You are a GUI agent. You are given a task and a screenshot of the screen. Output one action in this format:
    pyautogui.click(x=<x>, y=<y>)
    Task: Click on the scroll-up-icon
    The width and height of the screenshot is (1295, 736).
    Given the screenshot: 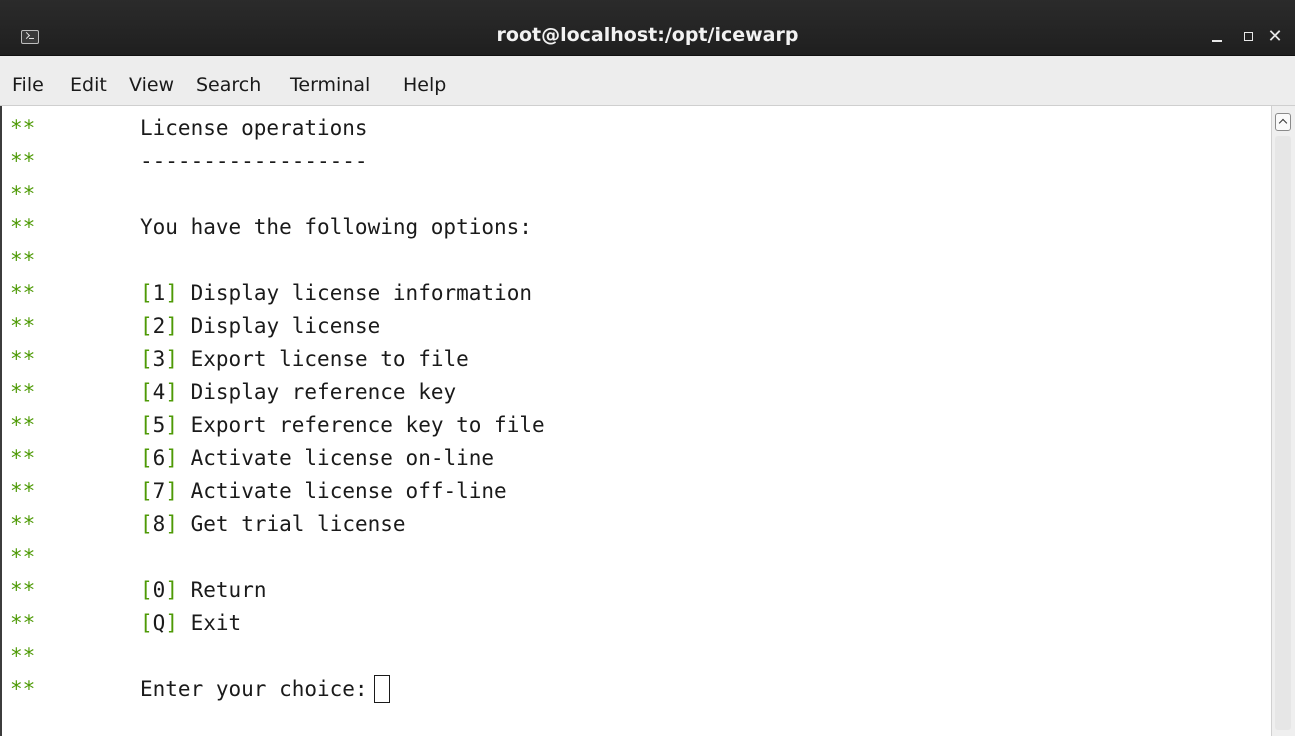 What is the action you would take?
    pyautogui.click(x=1283, y=122)
    